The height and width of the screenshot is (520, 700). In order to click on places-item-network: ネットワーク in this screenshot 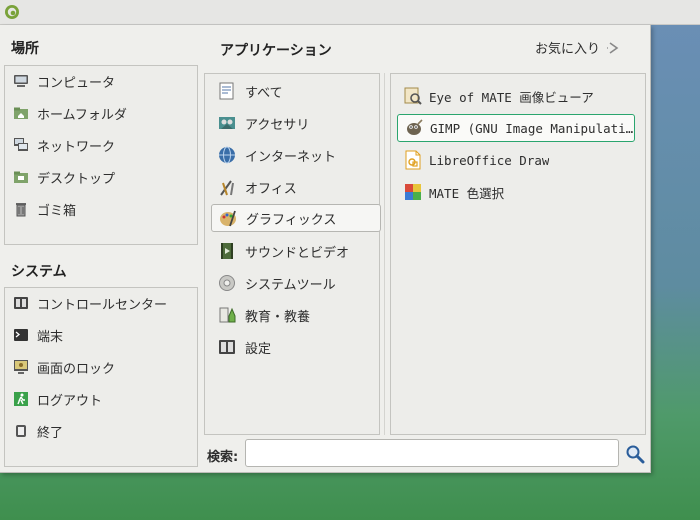, I will do `click(62, 145)`.